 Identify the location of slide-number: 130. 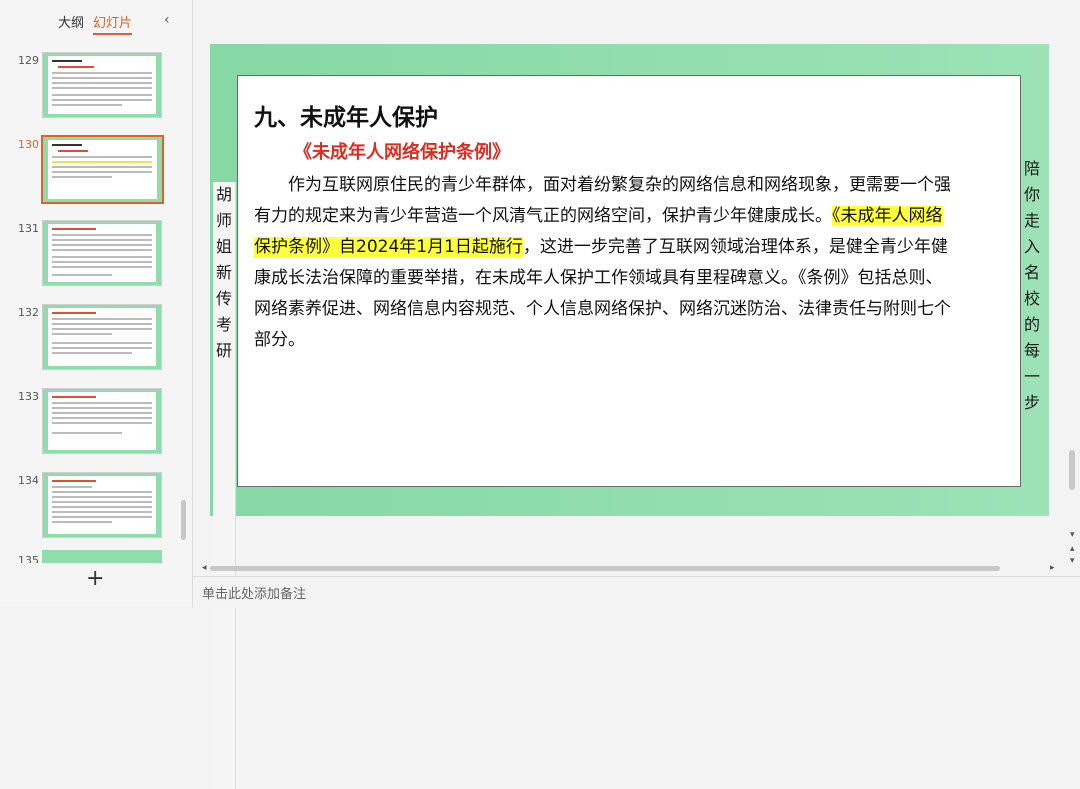
(28, 144).